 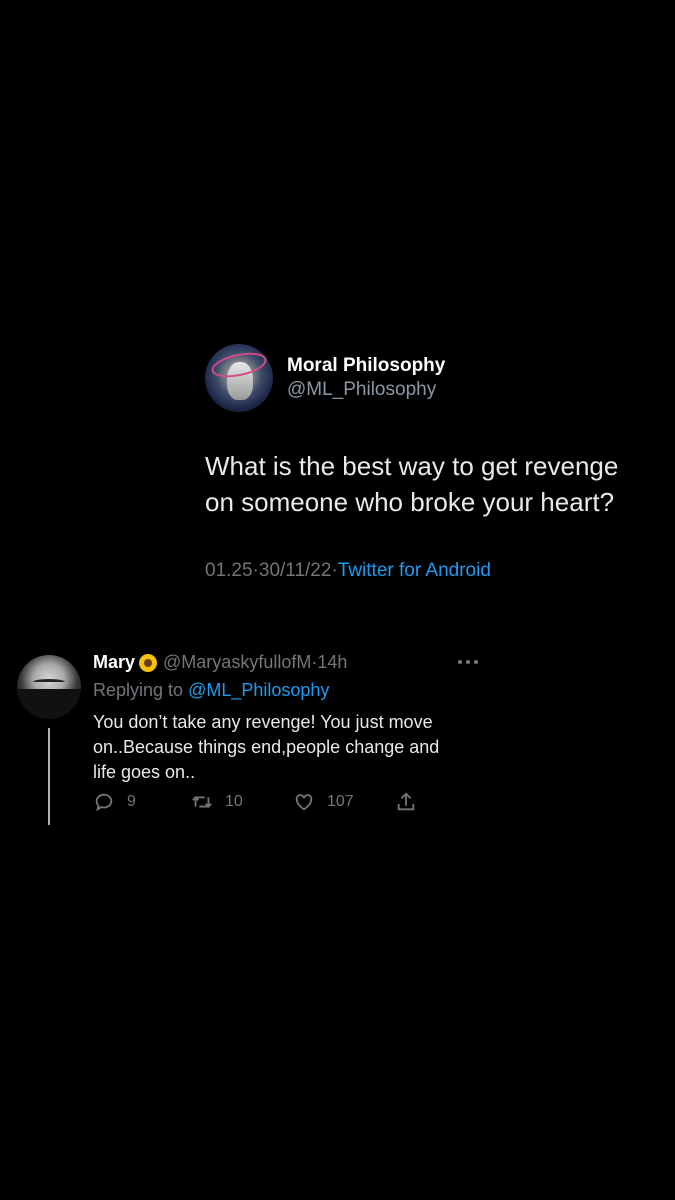 I want to click on share-icon, so click(x=406, y=801).